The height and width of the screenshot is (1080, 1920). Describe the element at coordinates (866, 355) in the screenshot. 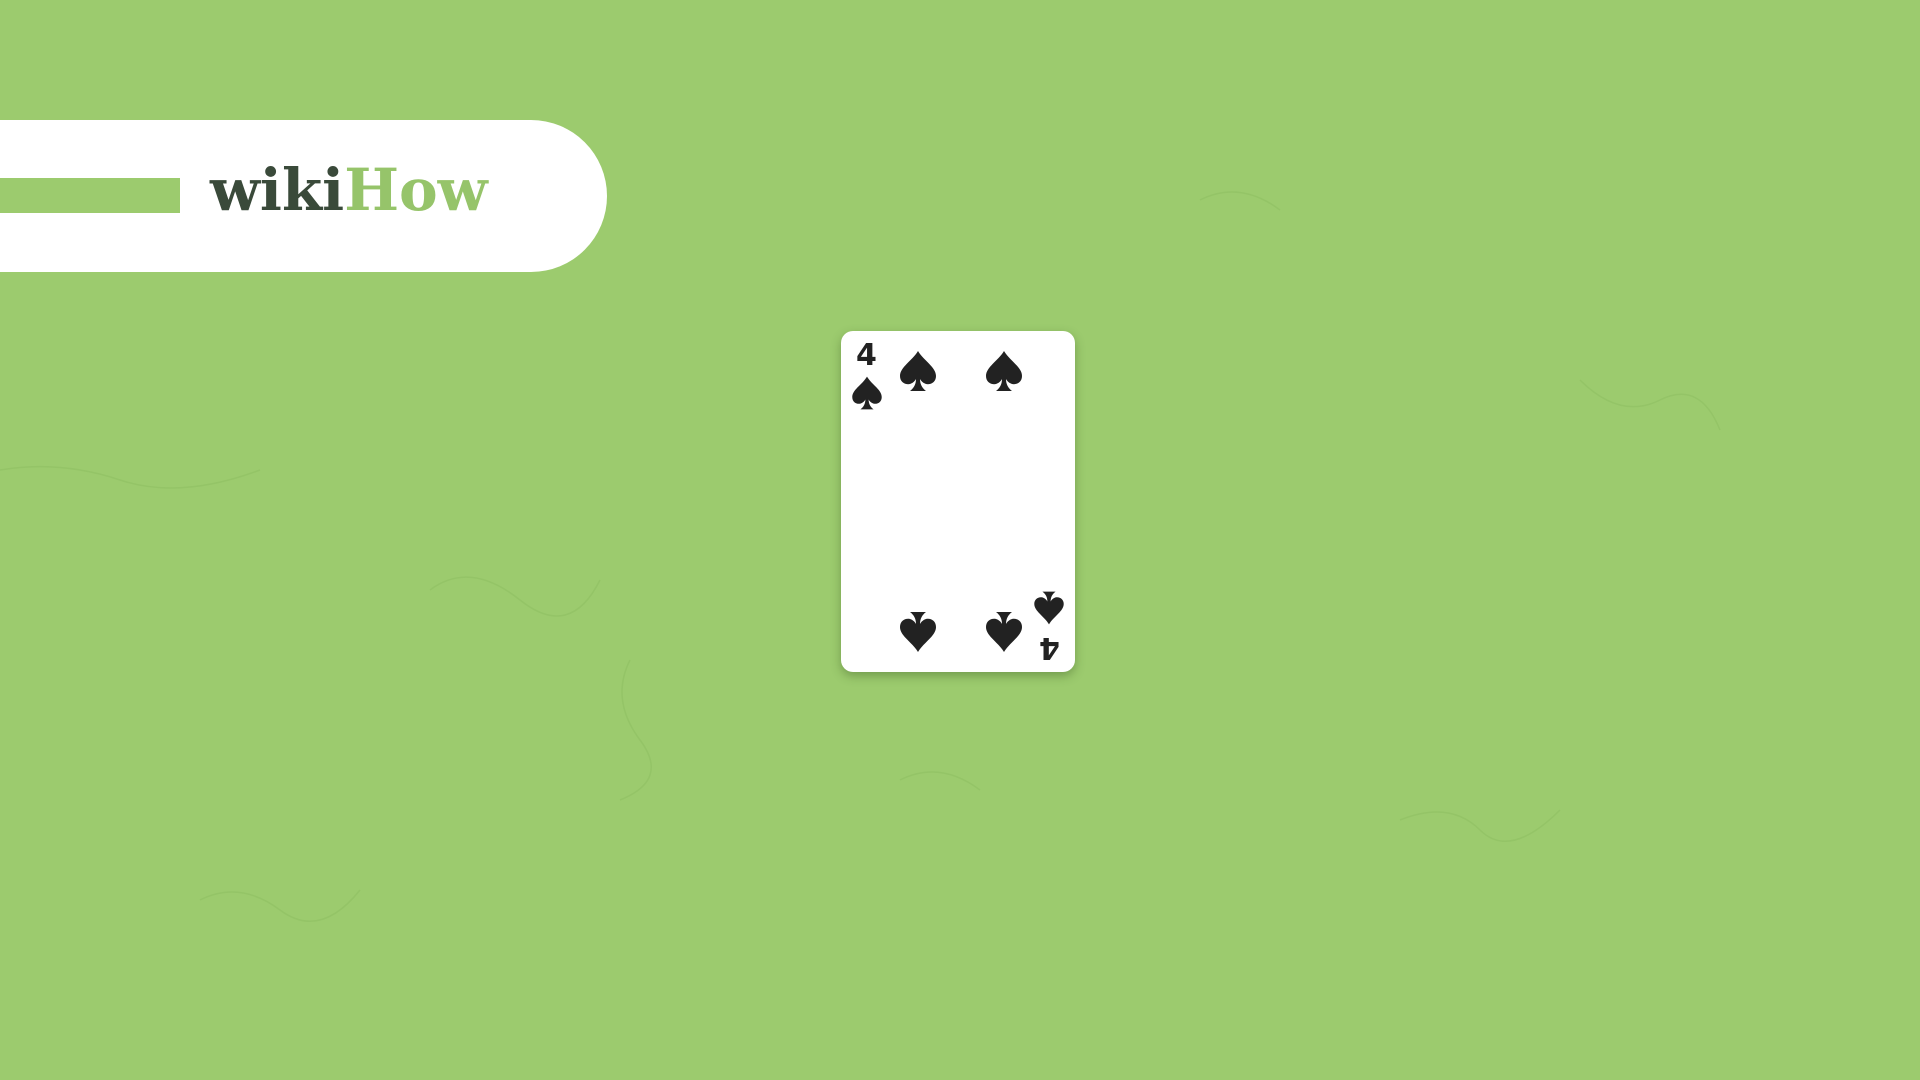

I see `card-rank-top: 4` at that location.